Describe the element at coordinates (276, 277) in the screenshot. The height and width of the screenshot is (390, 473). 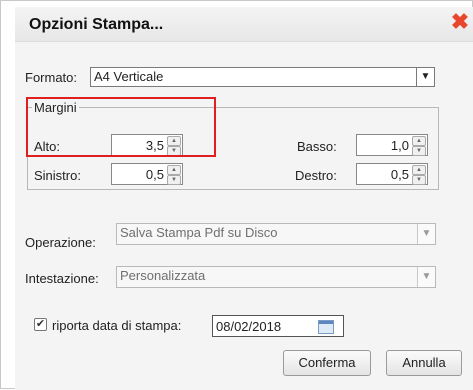
I see `header-select: Personalizzata ▼` at that location.